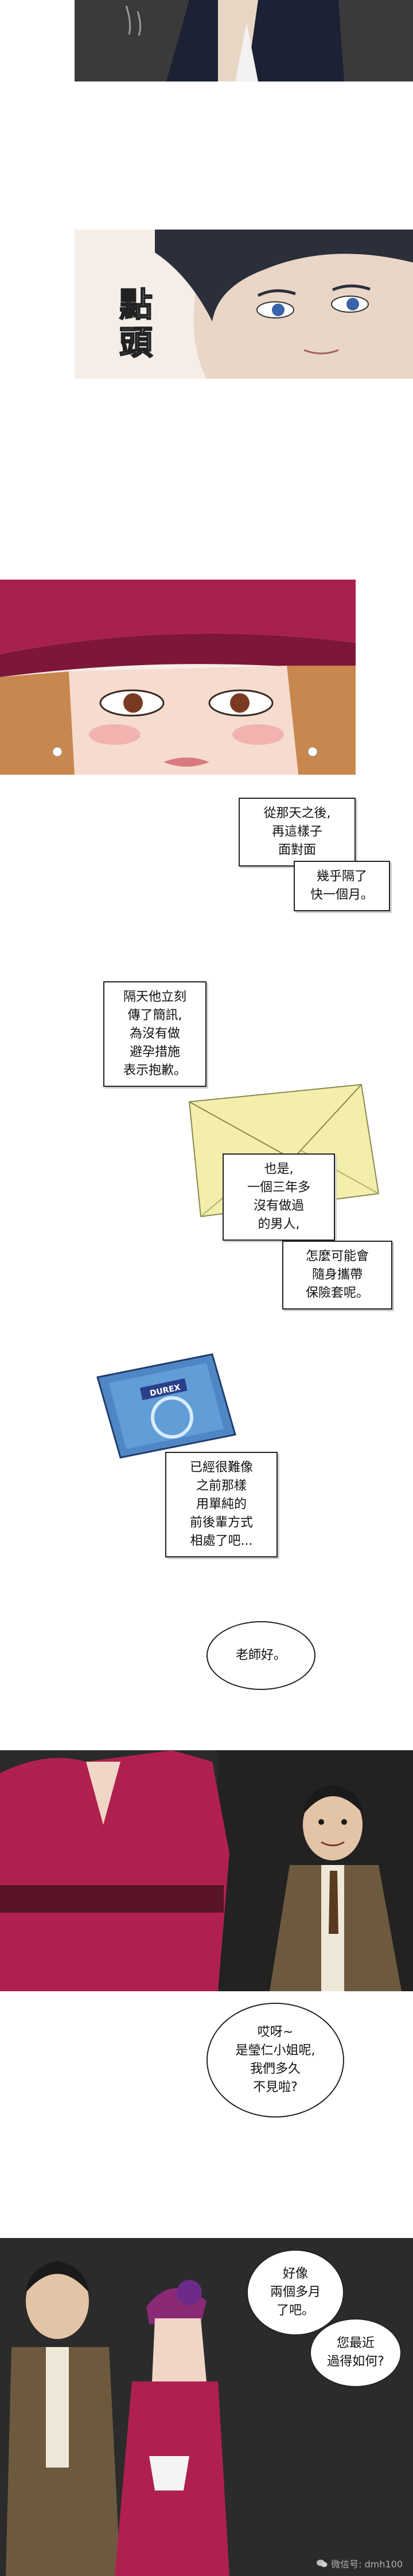 The image size is (413, 2576). What do you see at coordinates (295, 2292) in the screenshot?
I see `speech-bubble-two-months: 好像 兩個多月 了吧。` at bounding box center [295, 2292].